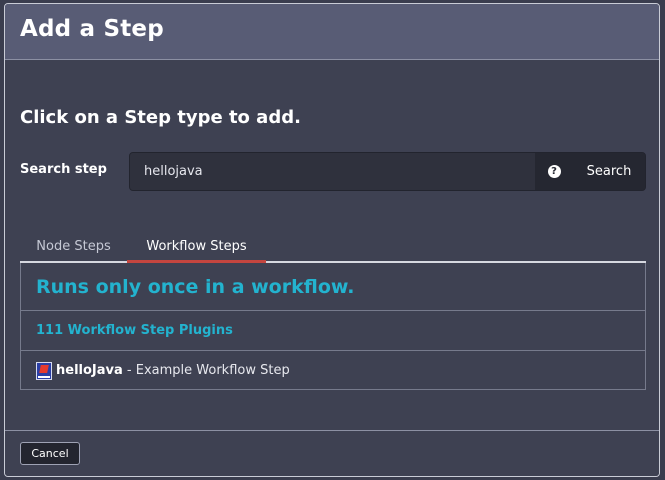 The image size is (665, 480). I want to click on plugin-icon-caption, so click(44, 376).